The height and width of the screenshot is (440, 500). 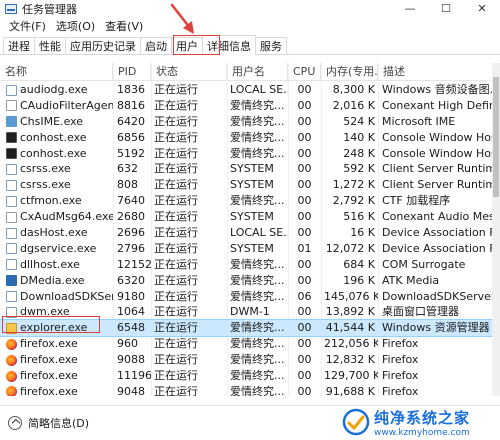 What do you see at coordinates (156, 45) in the screenshot?
I see `tab-startup: 启动` at bounding box center [156, 45].